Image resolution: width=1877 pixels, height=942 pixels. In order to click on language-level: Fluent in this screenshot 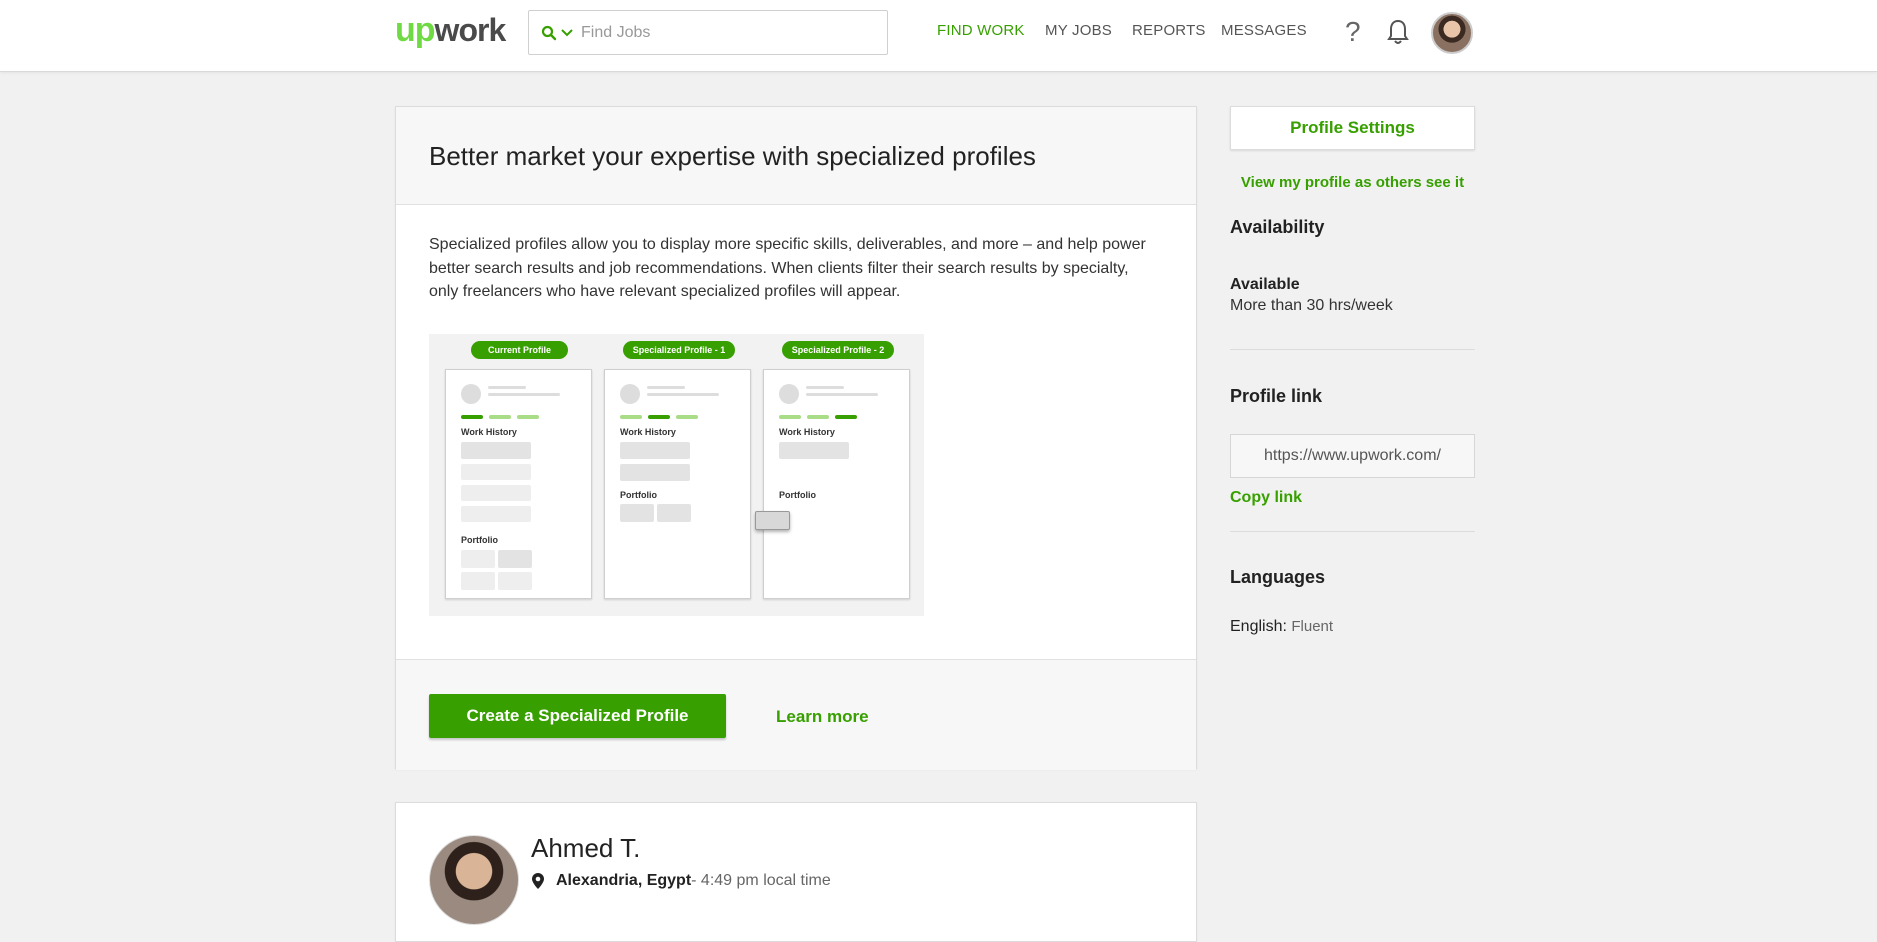, I will do `click(1312, 626)`.